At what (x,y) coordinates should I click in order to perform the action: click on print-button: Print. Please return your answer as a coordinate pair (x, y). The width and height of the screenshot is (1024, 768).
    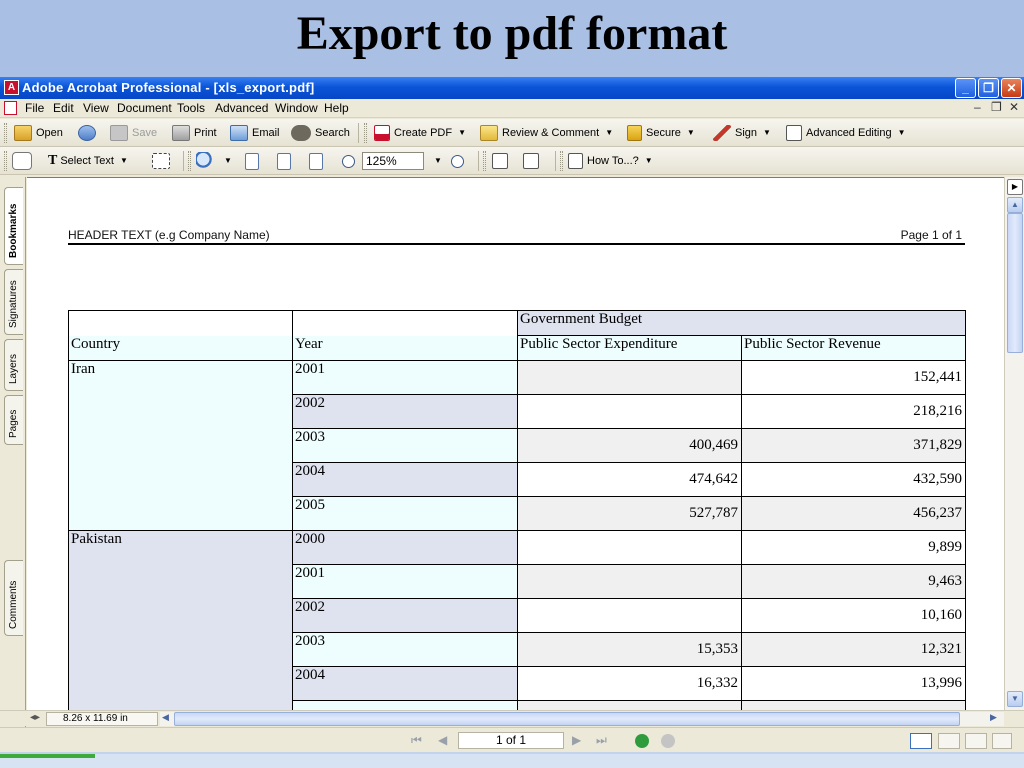
    Looking at the image, I should click on (194, 133).